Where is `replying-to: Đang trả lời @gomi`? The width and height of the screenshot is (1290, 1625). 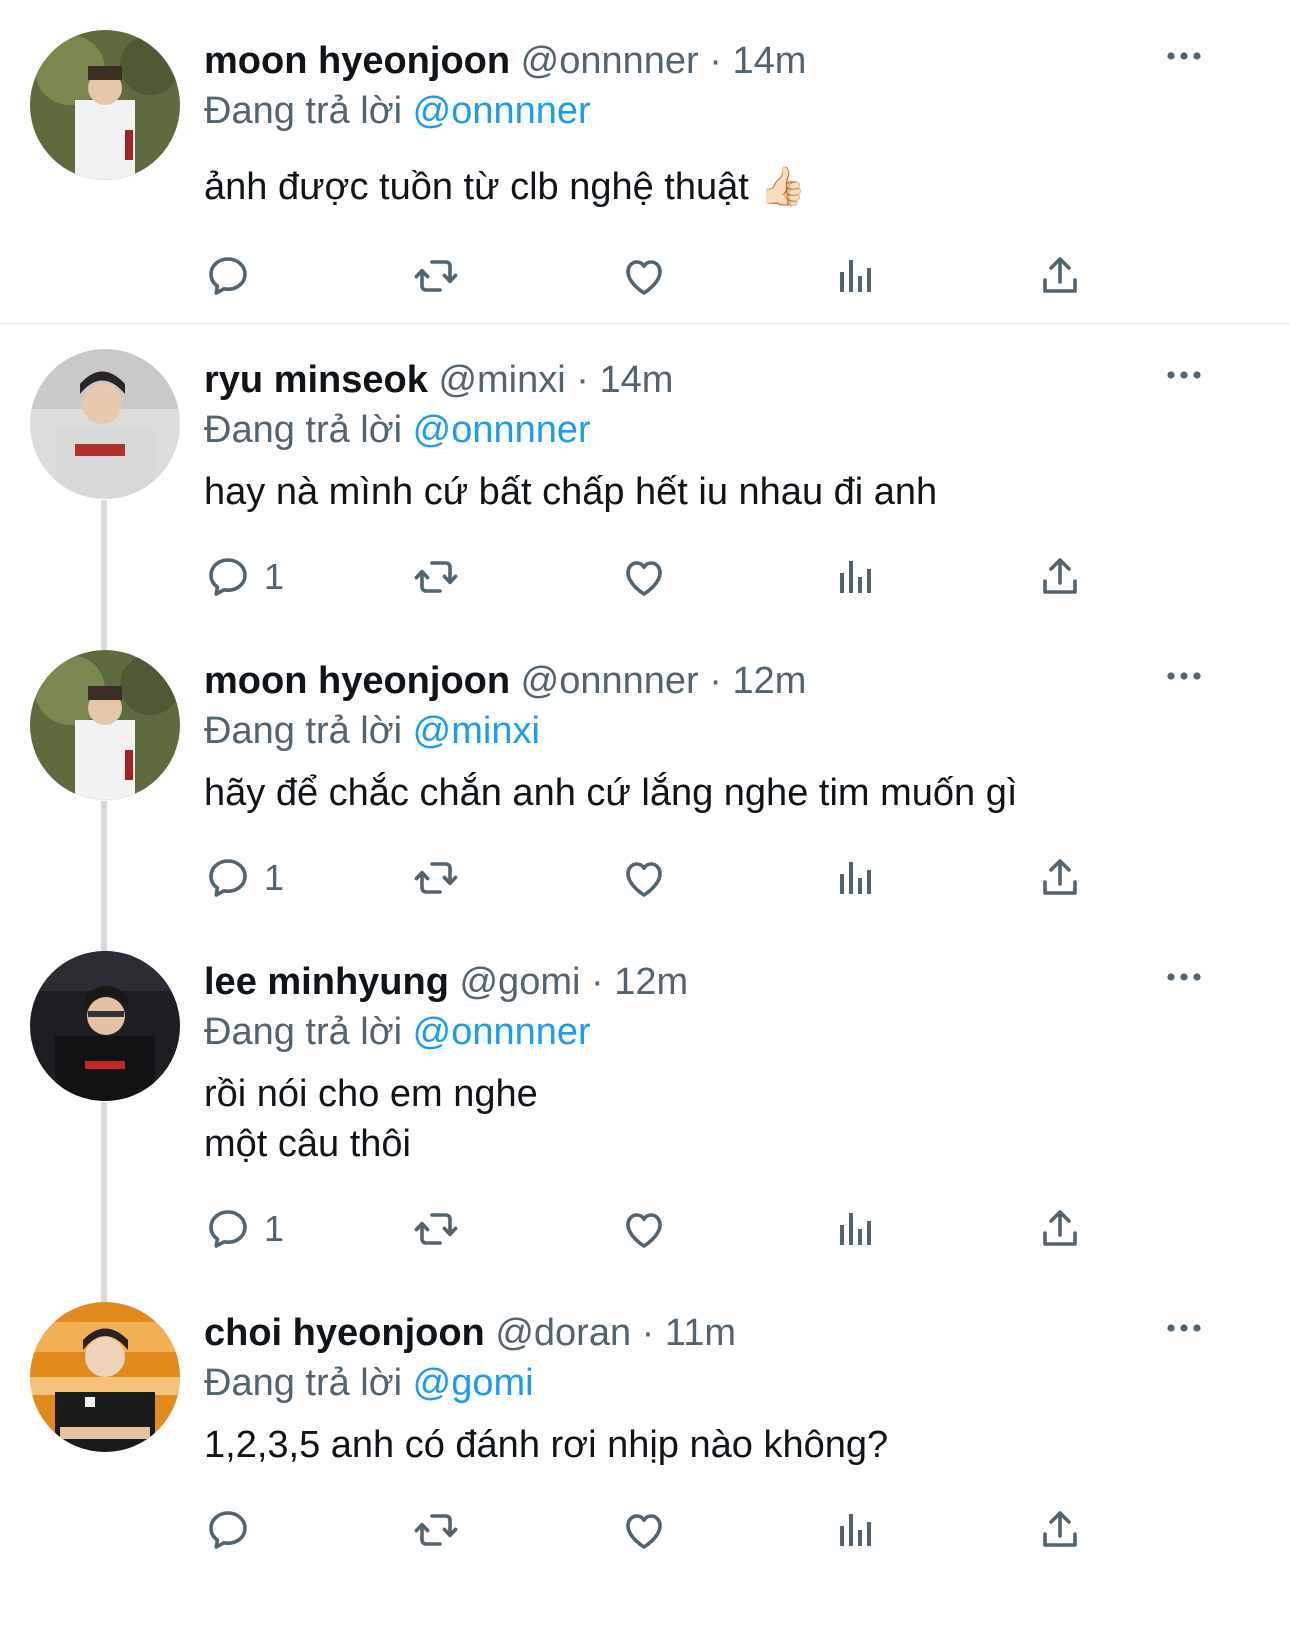
replying-to: Đang trả lời @gomi is located at coordinates (369, 1383).